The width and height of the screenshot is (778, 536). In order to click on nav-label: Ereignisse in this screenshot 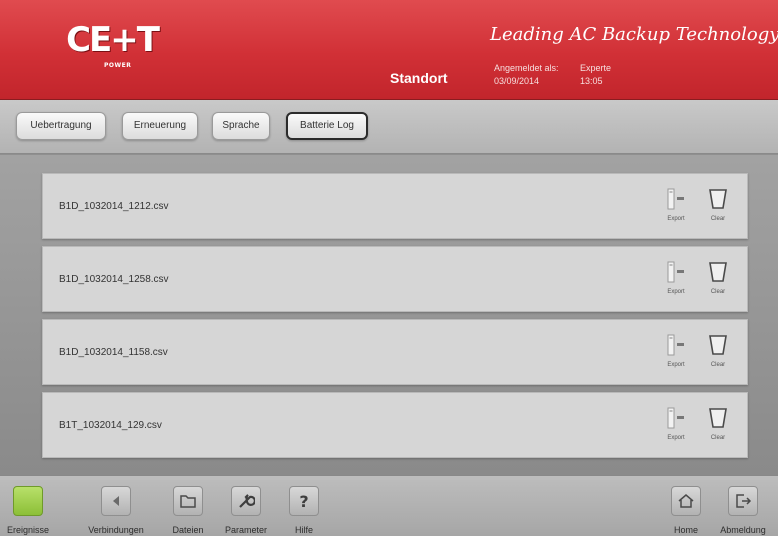, I will do `click(28, 530)`.